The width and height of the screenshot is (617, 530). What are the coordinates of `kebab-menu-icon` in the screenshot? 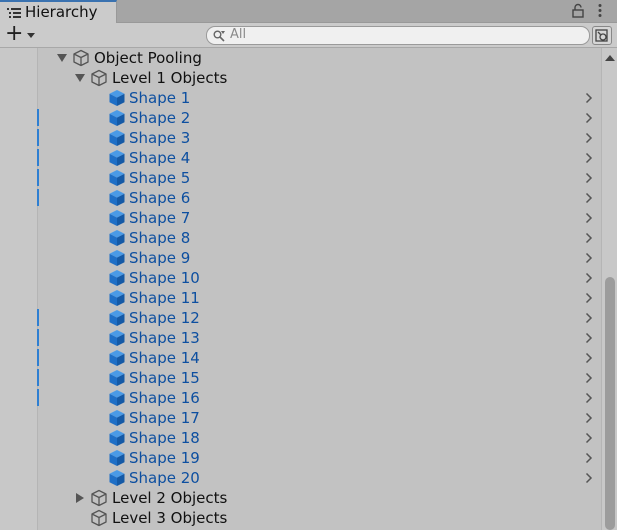 It's located at (600, 10).